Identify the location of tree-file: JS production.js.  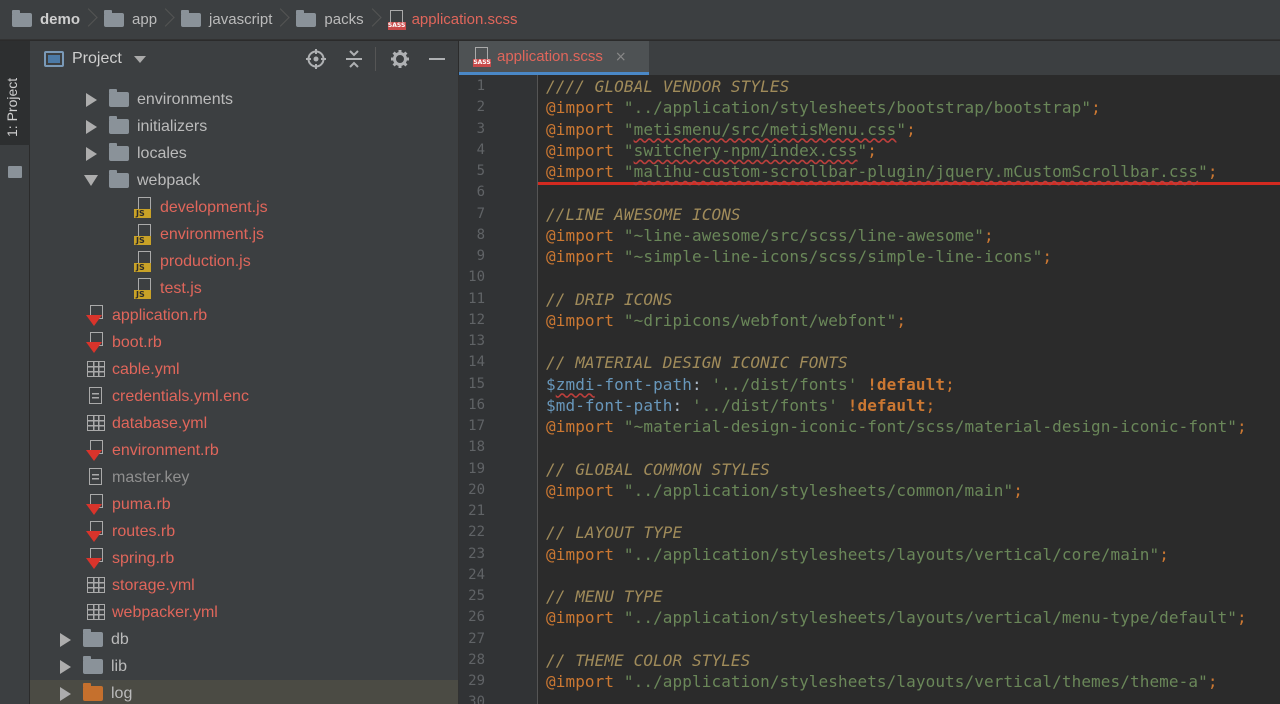
(244, 261).